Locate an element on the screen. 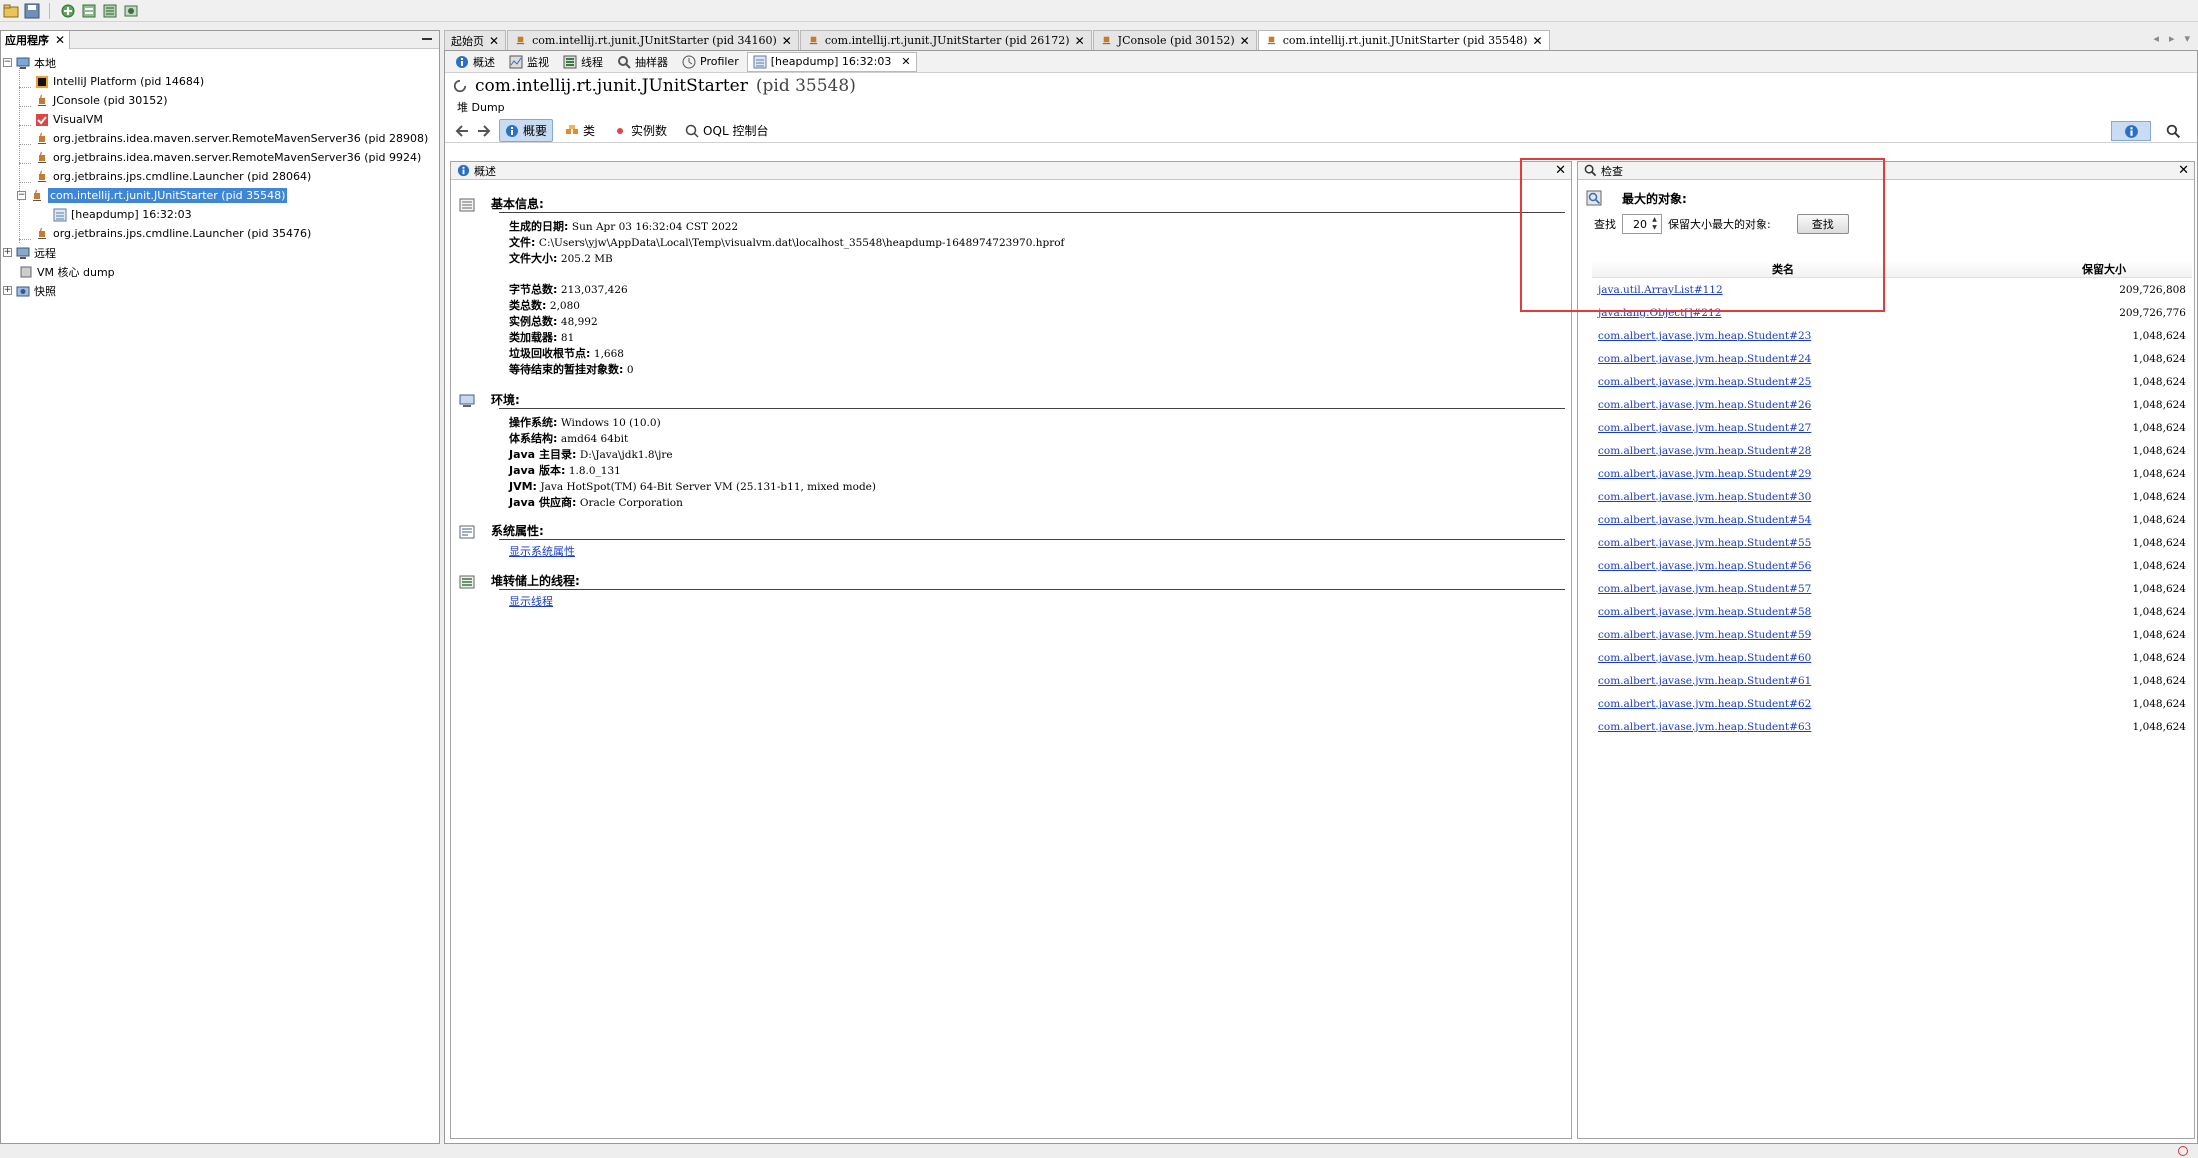  view-classes-button: 类 is located at coordinates (580, 130).